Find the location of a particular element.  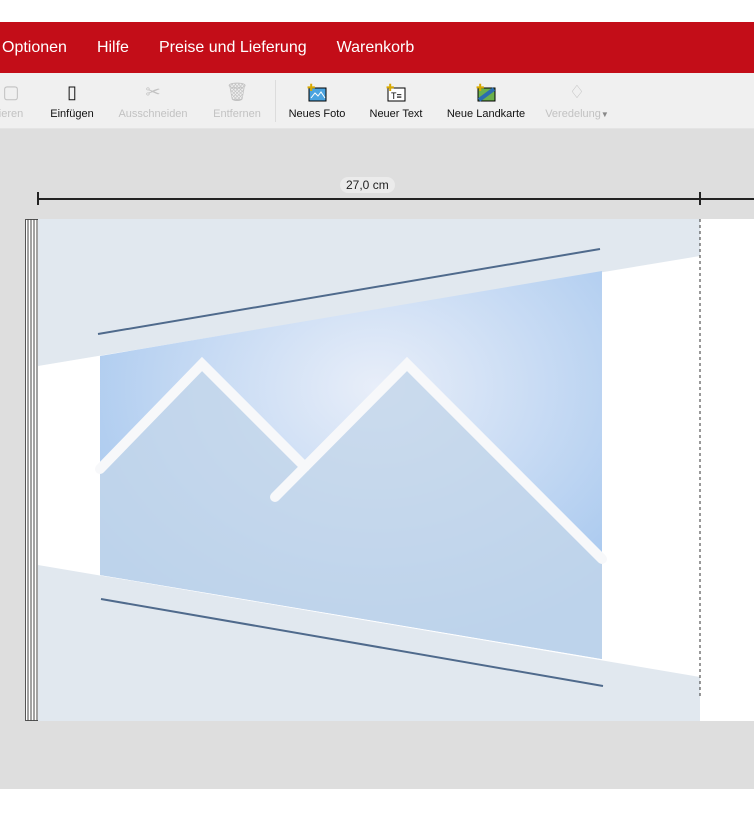

new-photo-label: Neues Foto is located at coordinates (317, 114).